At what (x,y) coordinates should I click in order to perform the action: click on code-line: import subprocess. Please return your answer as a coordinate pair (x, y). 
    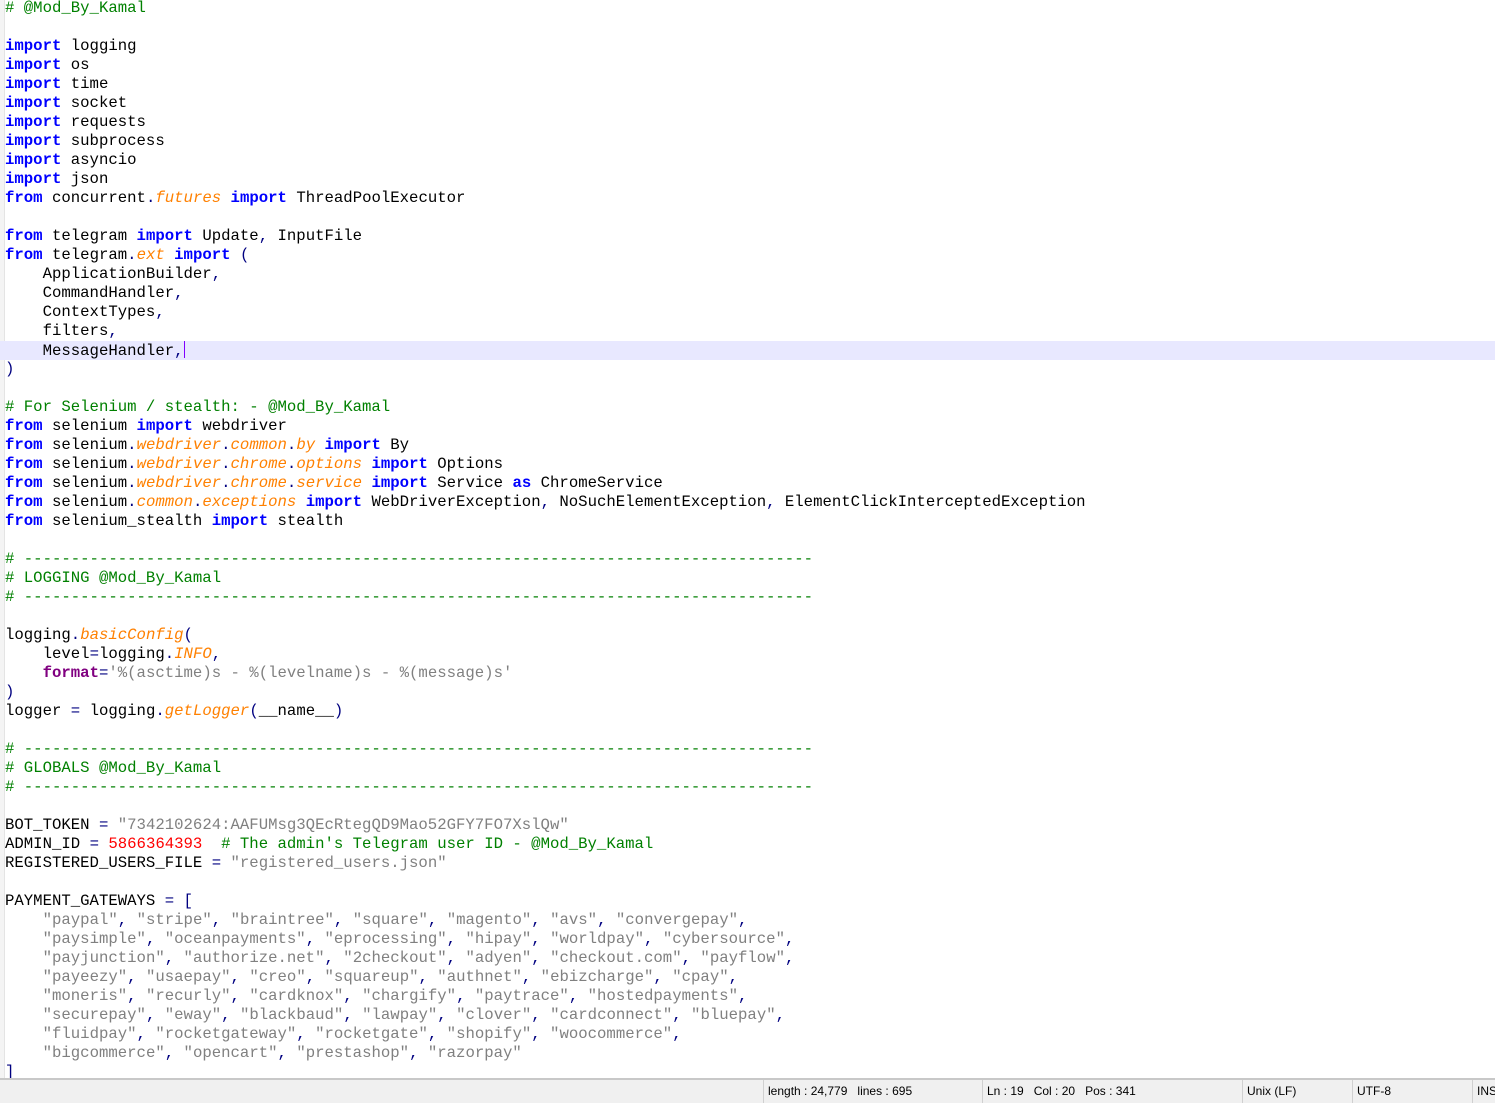
    Looking at the image, I should click on (750, 141).